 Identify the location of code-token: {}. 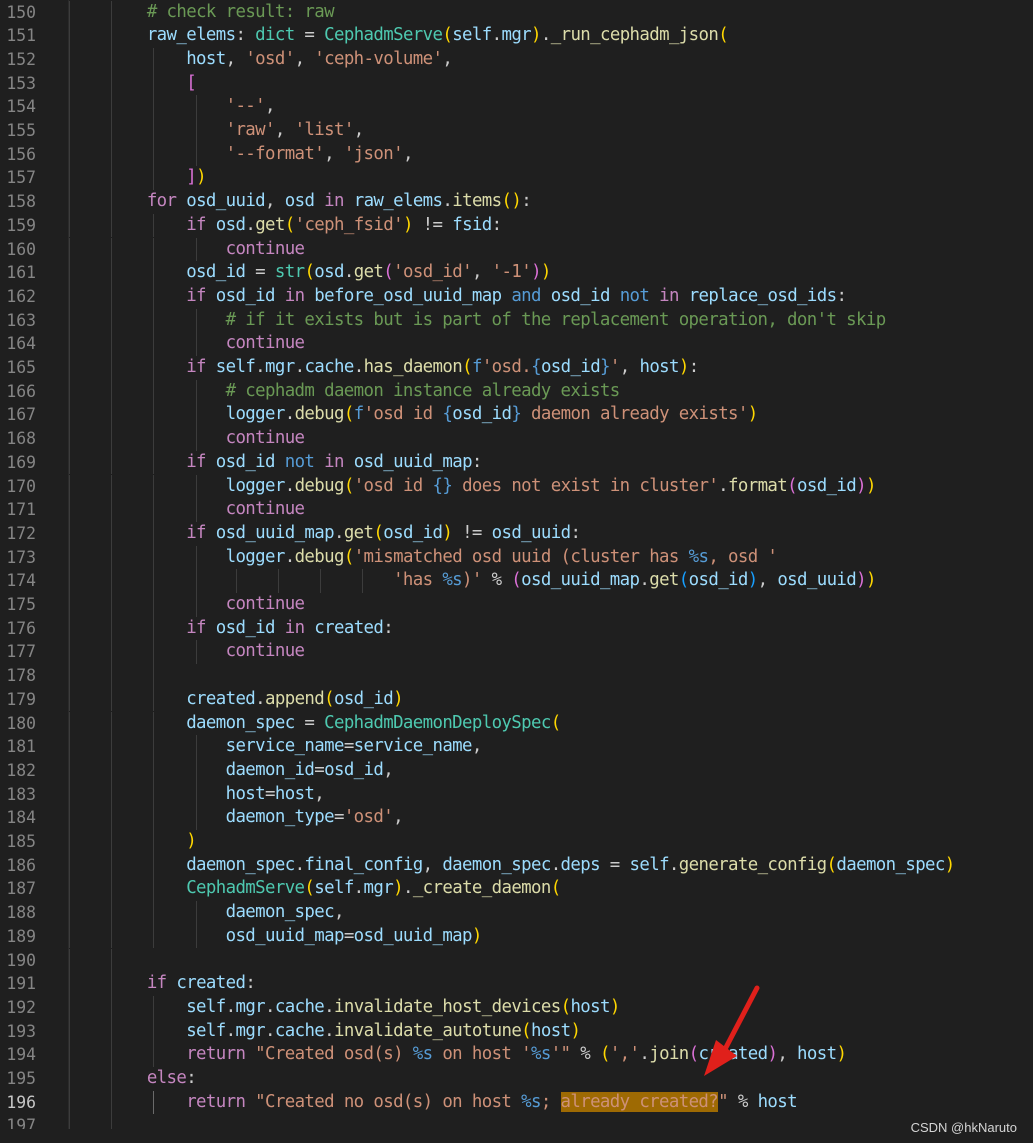
(442, 485).